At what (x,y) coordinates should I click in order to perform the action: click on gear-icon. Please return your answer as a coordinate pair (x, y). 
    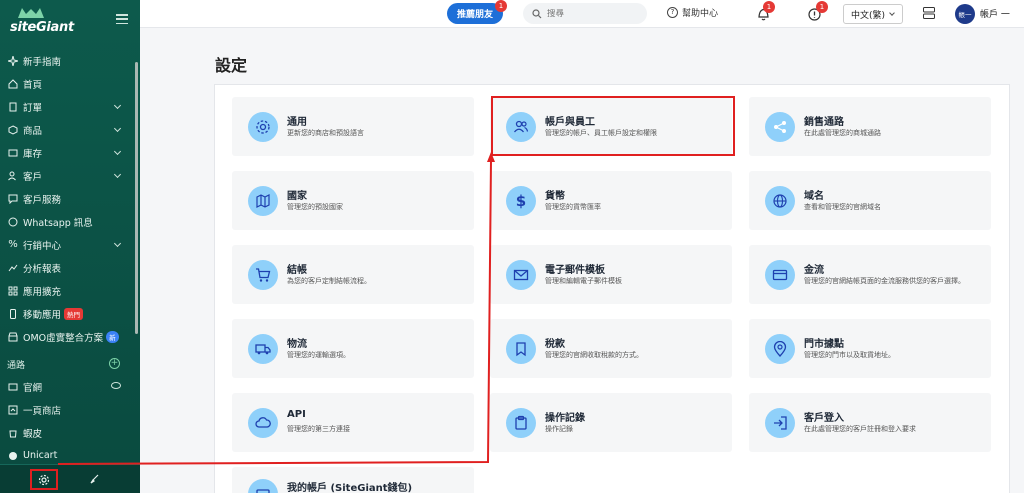
    Looking at the image, I should click on (44, 479).